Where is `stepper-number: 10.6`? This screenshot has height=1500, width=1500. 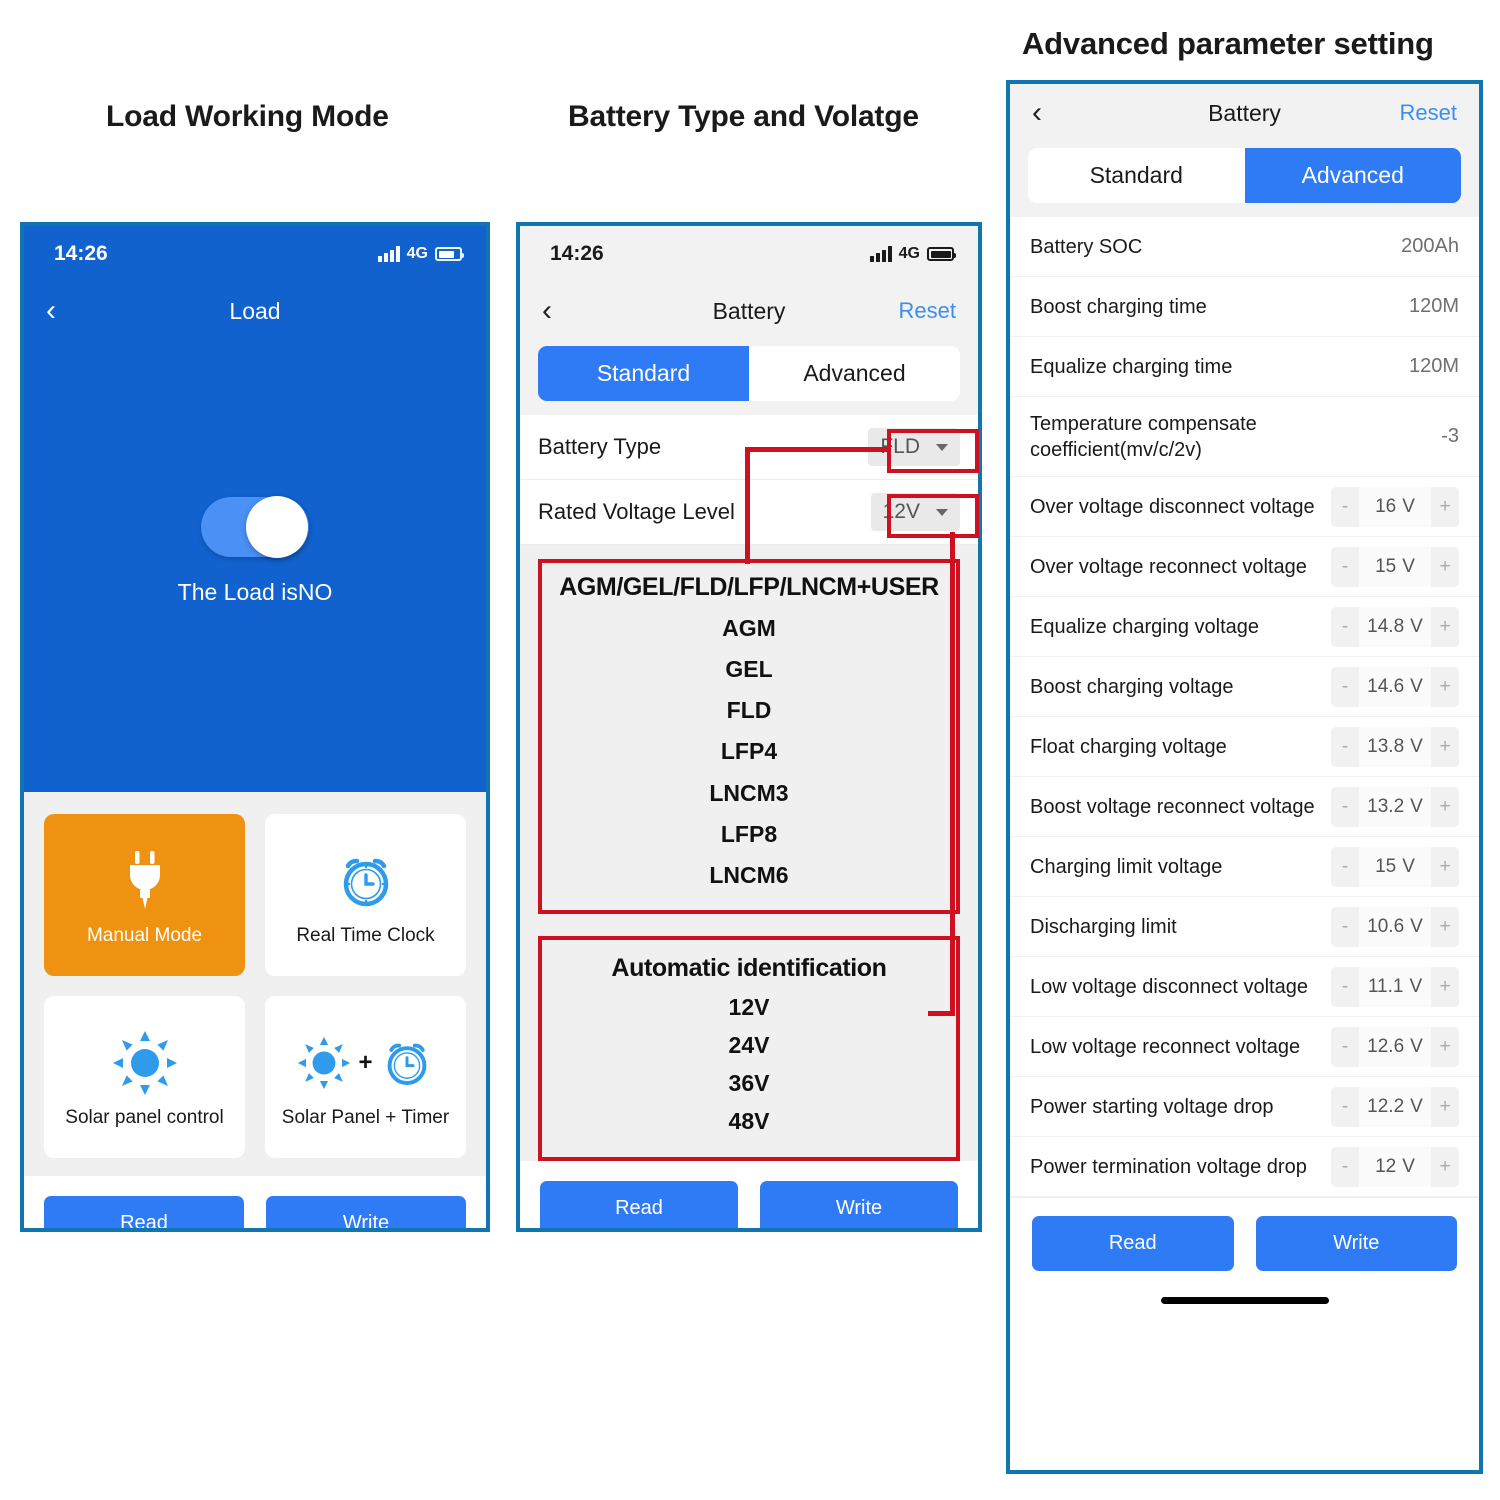
stepper-number: 10.6 is located at coordinates (1386, 926).